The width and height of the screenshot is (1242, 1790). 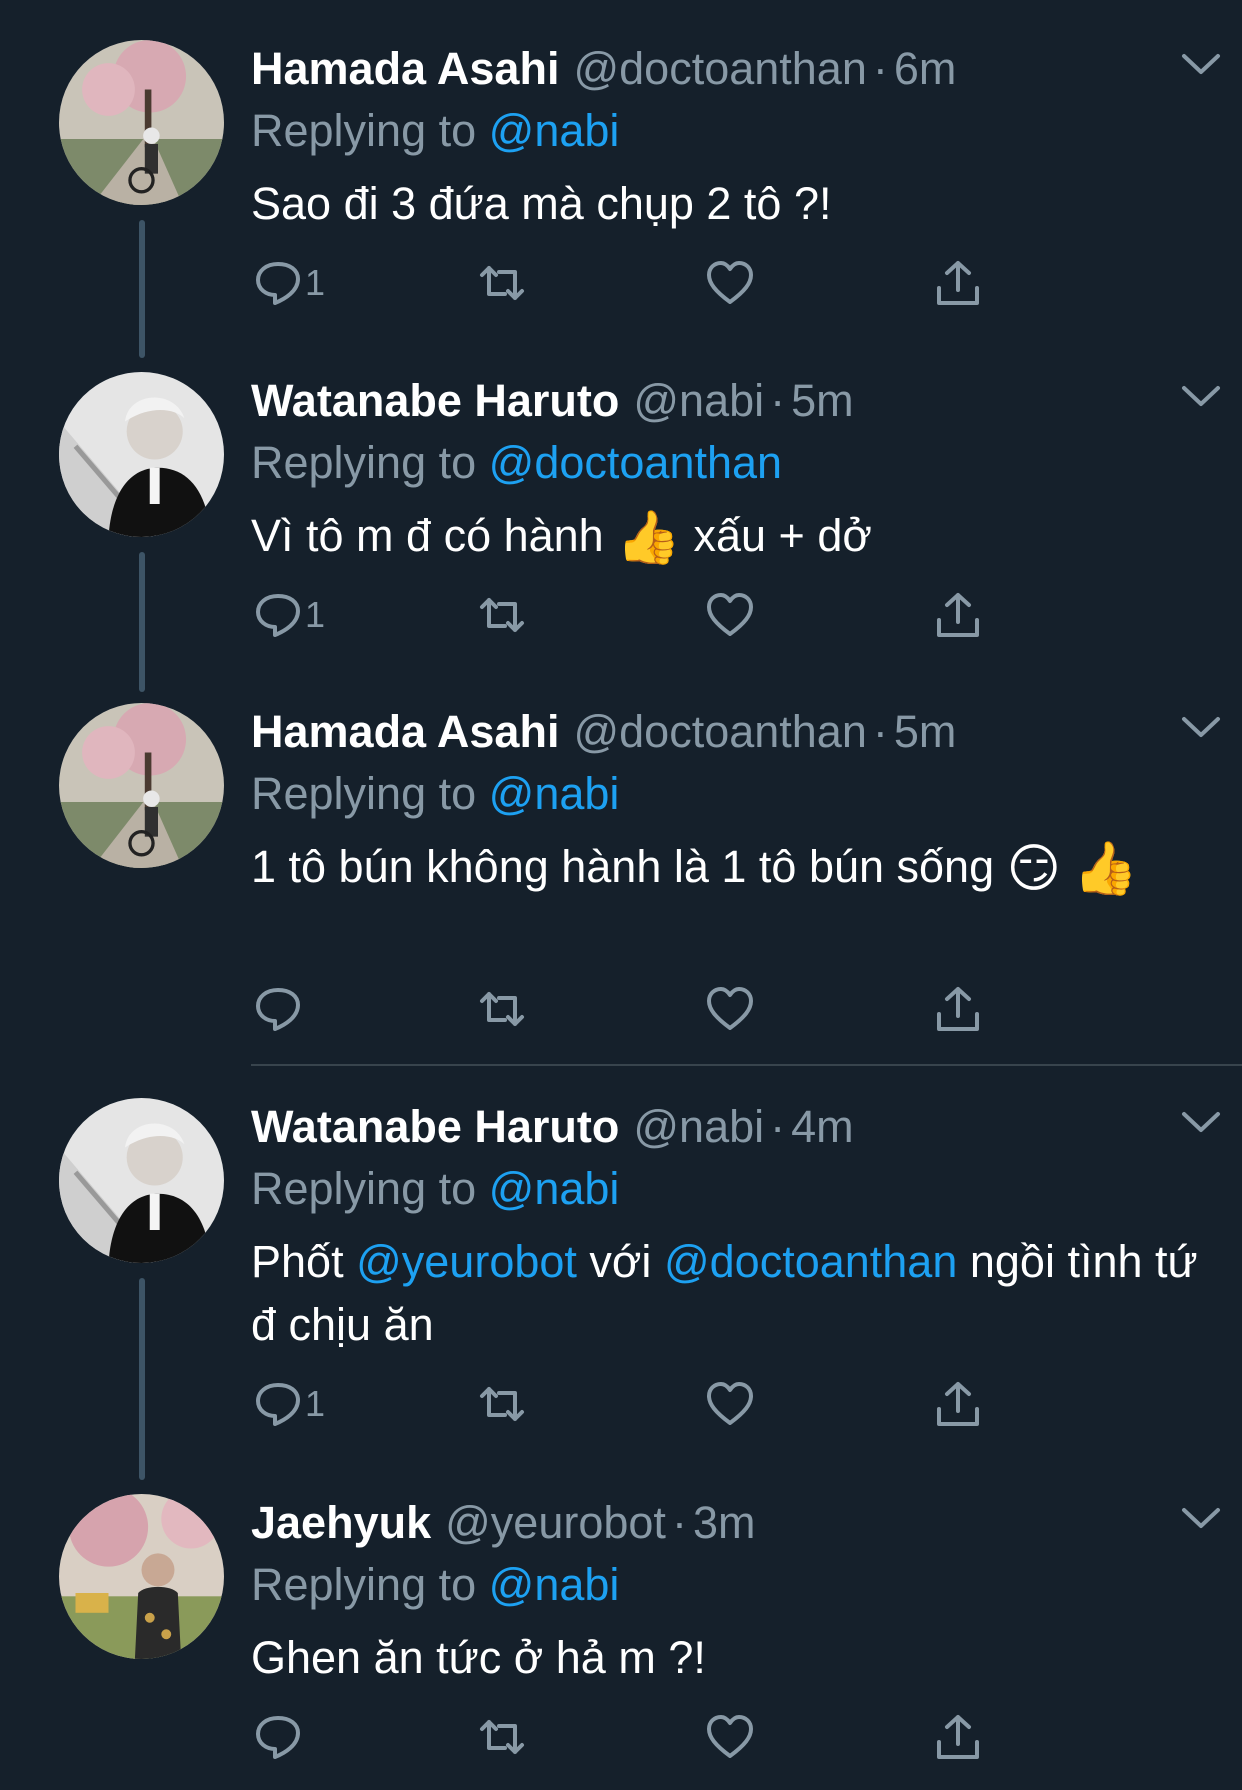 What do you see at coordinates (822, 1127) in the screenshot?
I see `timestamp: 4m` at bounding box center [822, 1127].